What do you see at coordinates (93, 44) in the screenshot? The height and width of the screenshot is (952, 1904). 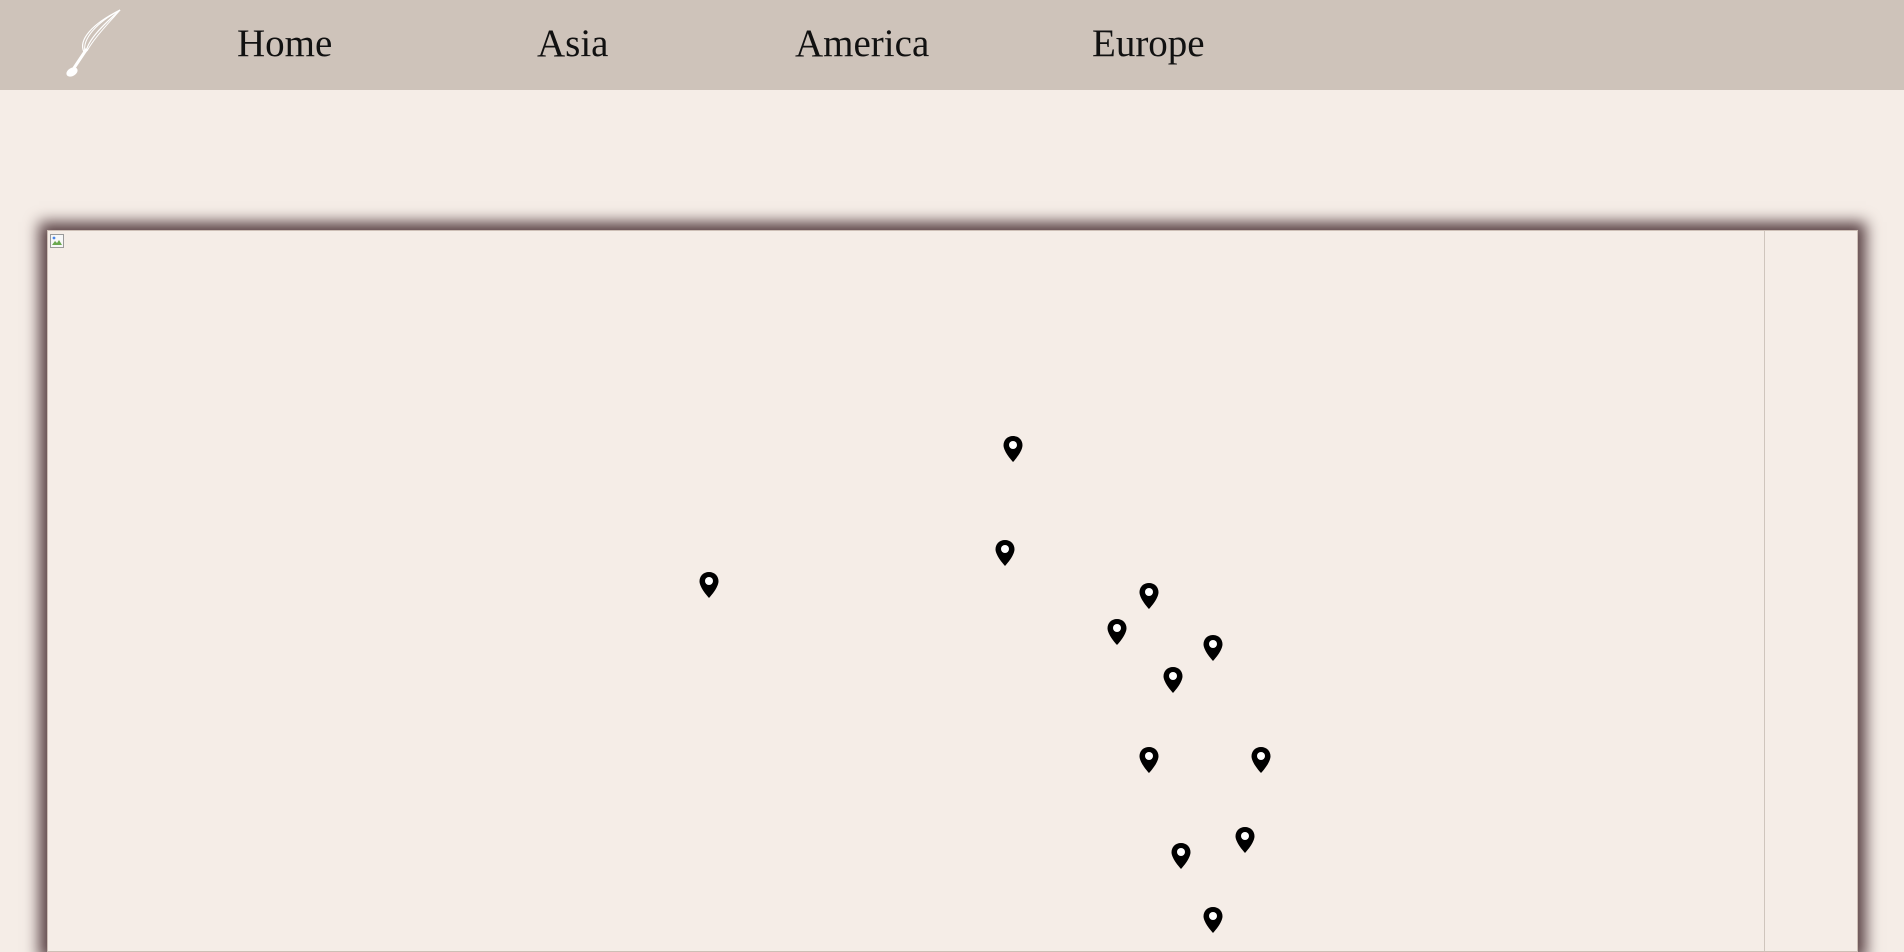 I see `whisk-icon` at bounding box center [93, 44].